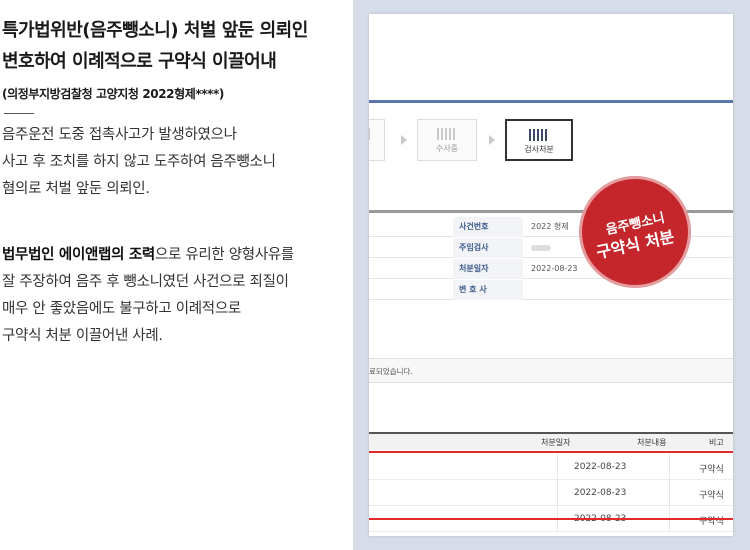 This screenshot has width=750, height=550. What do you see at coordinates (488, 290) in the screenshot?
I see `info-key: 변 호 사` at bounding box center [488, 290].